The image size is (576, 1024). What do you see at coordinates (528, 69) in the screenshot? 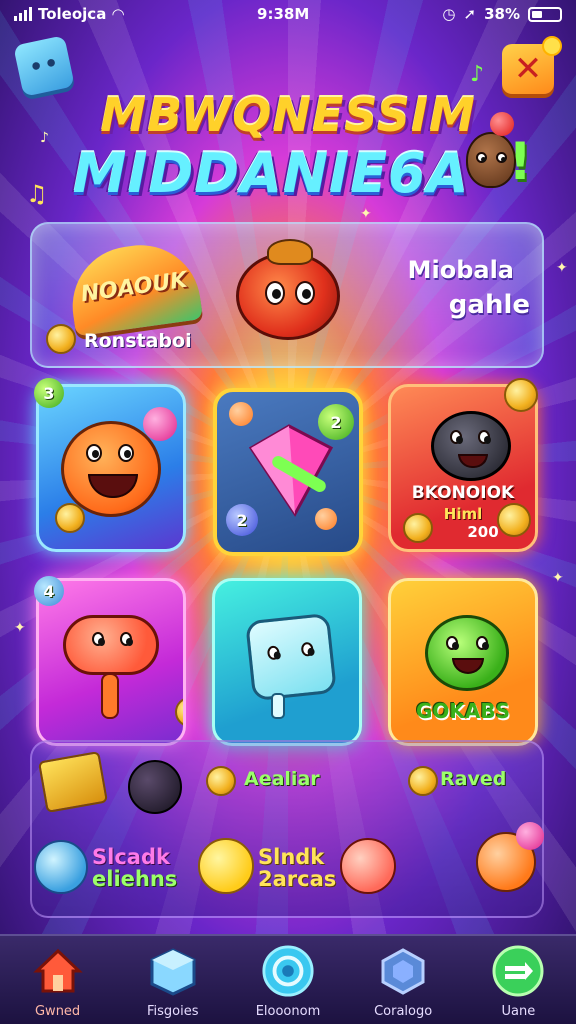
I see `close-icon: ✕` at bounding box center [528, 69].